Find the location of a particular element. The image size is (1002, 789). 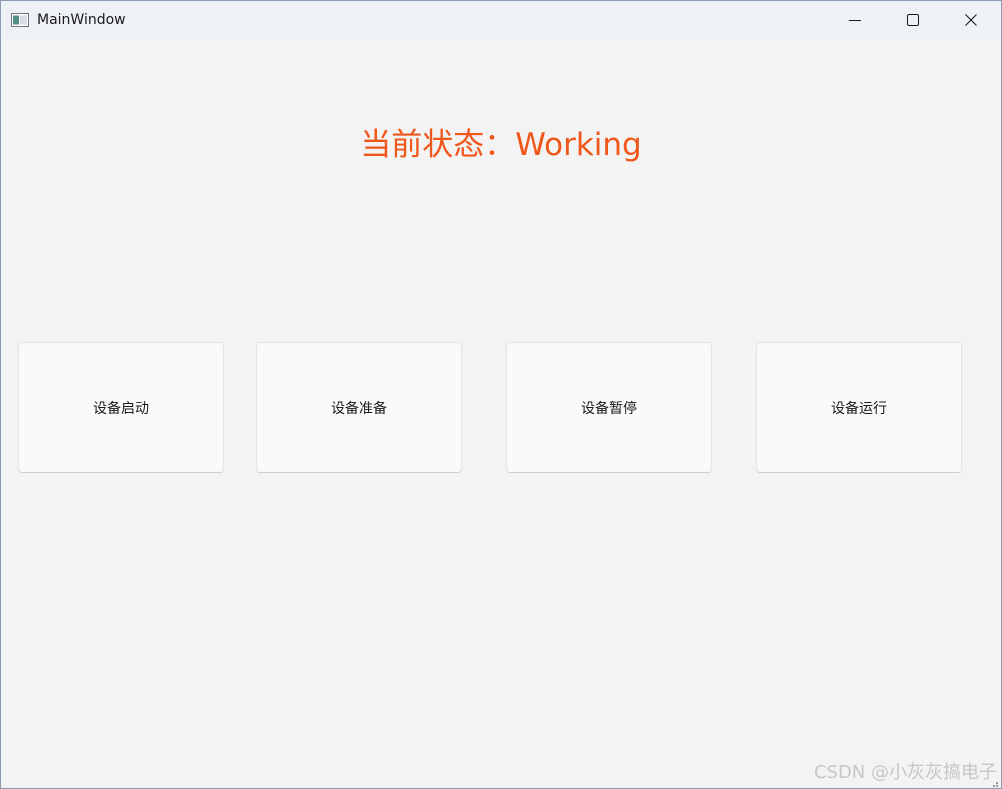

minimize-button is located at coordinates (855, 20).